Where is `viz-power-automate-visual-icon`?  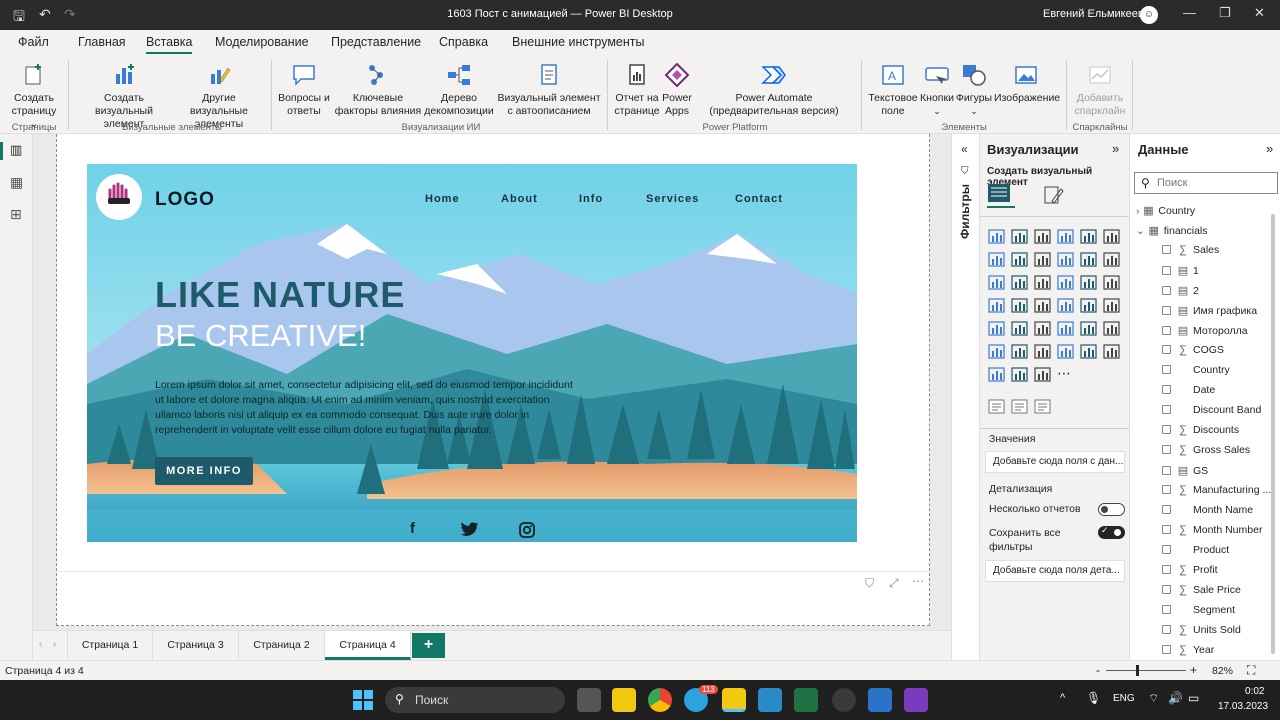
viz-power-automate-visual-icon is located at coordinates (1042, 374).